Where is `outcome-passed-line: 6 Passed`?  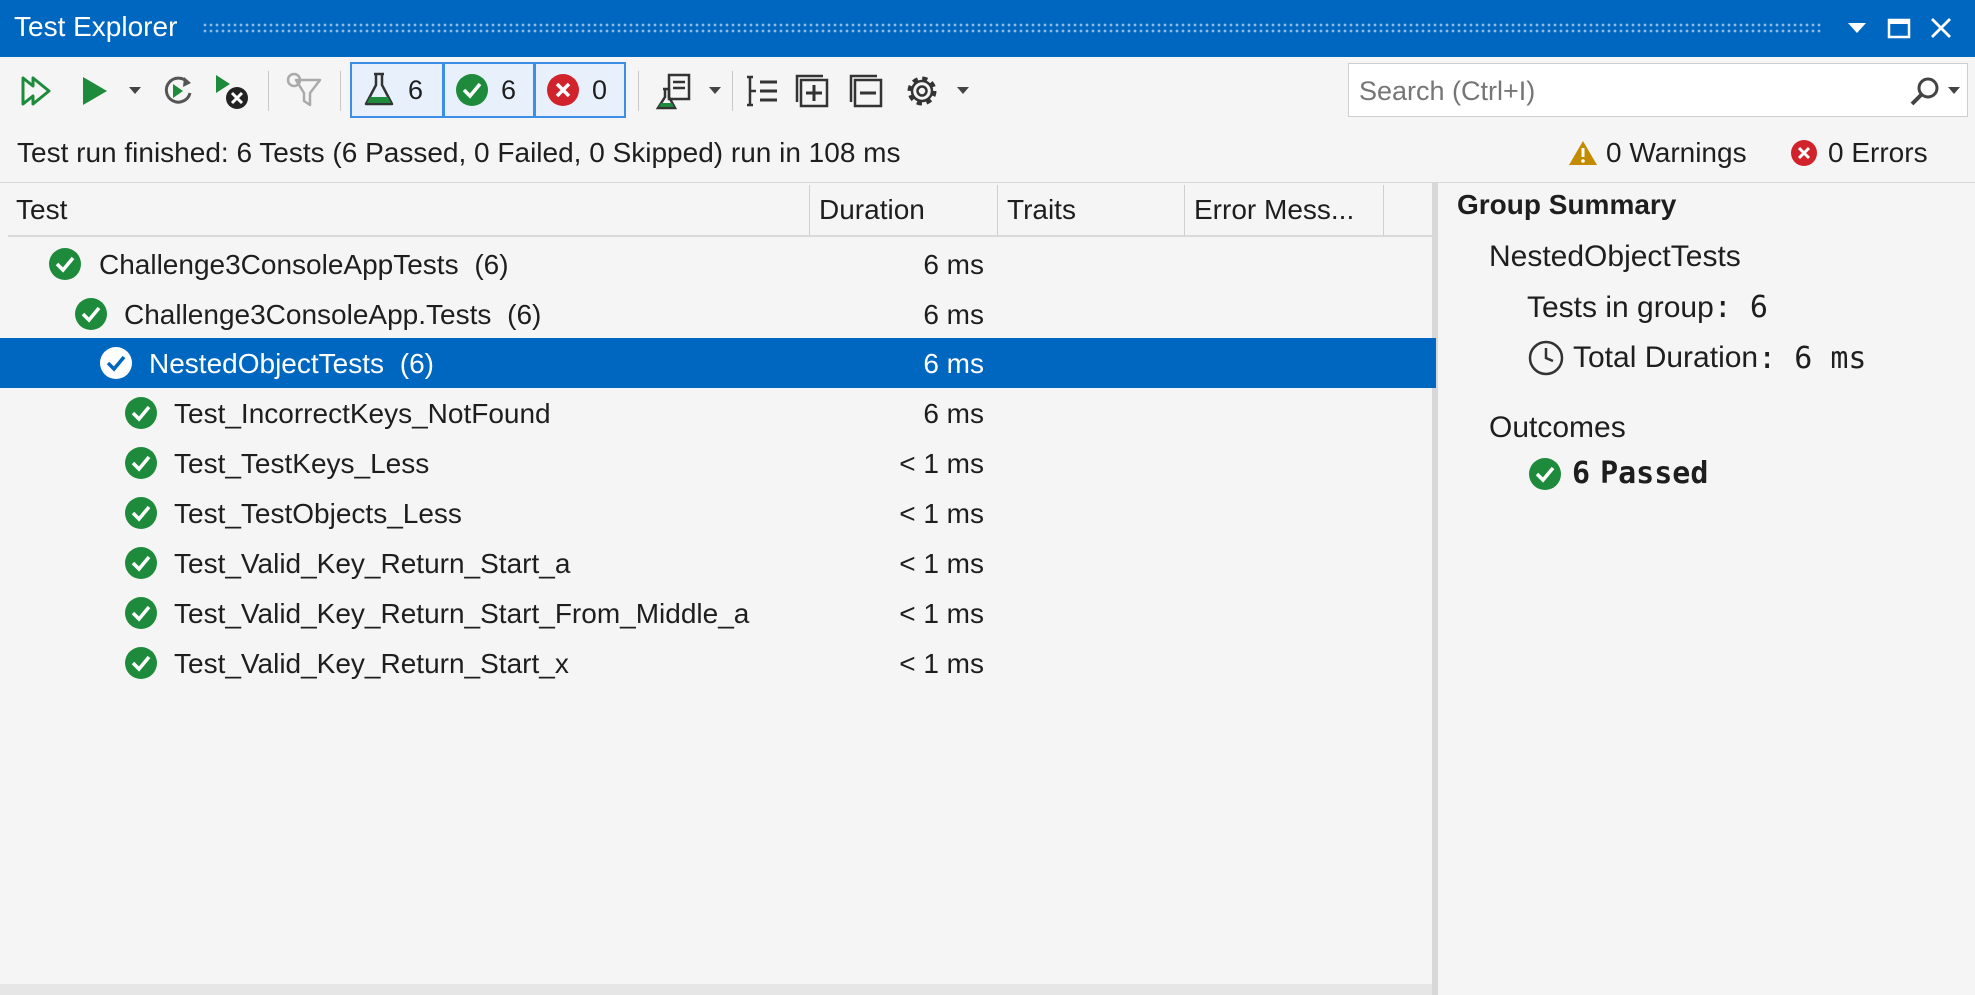
outcome-passed-line: 6 Passed is located at coordinates (1618, 473).